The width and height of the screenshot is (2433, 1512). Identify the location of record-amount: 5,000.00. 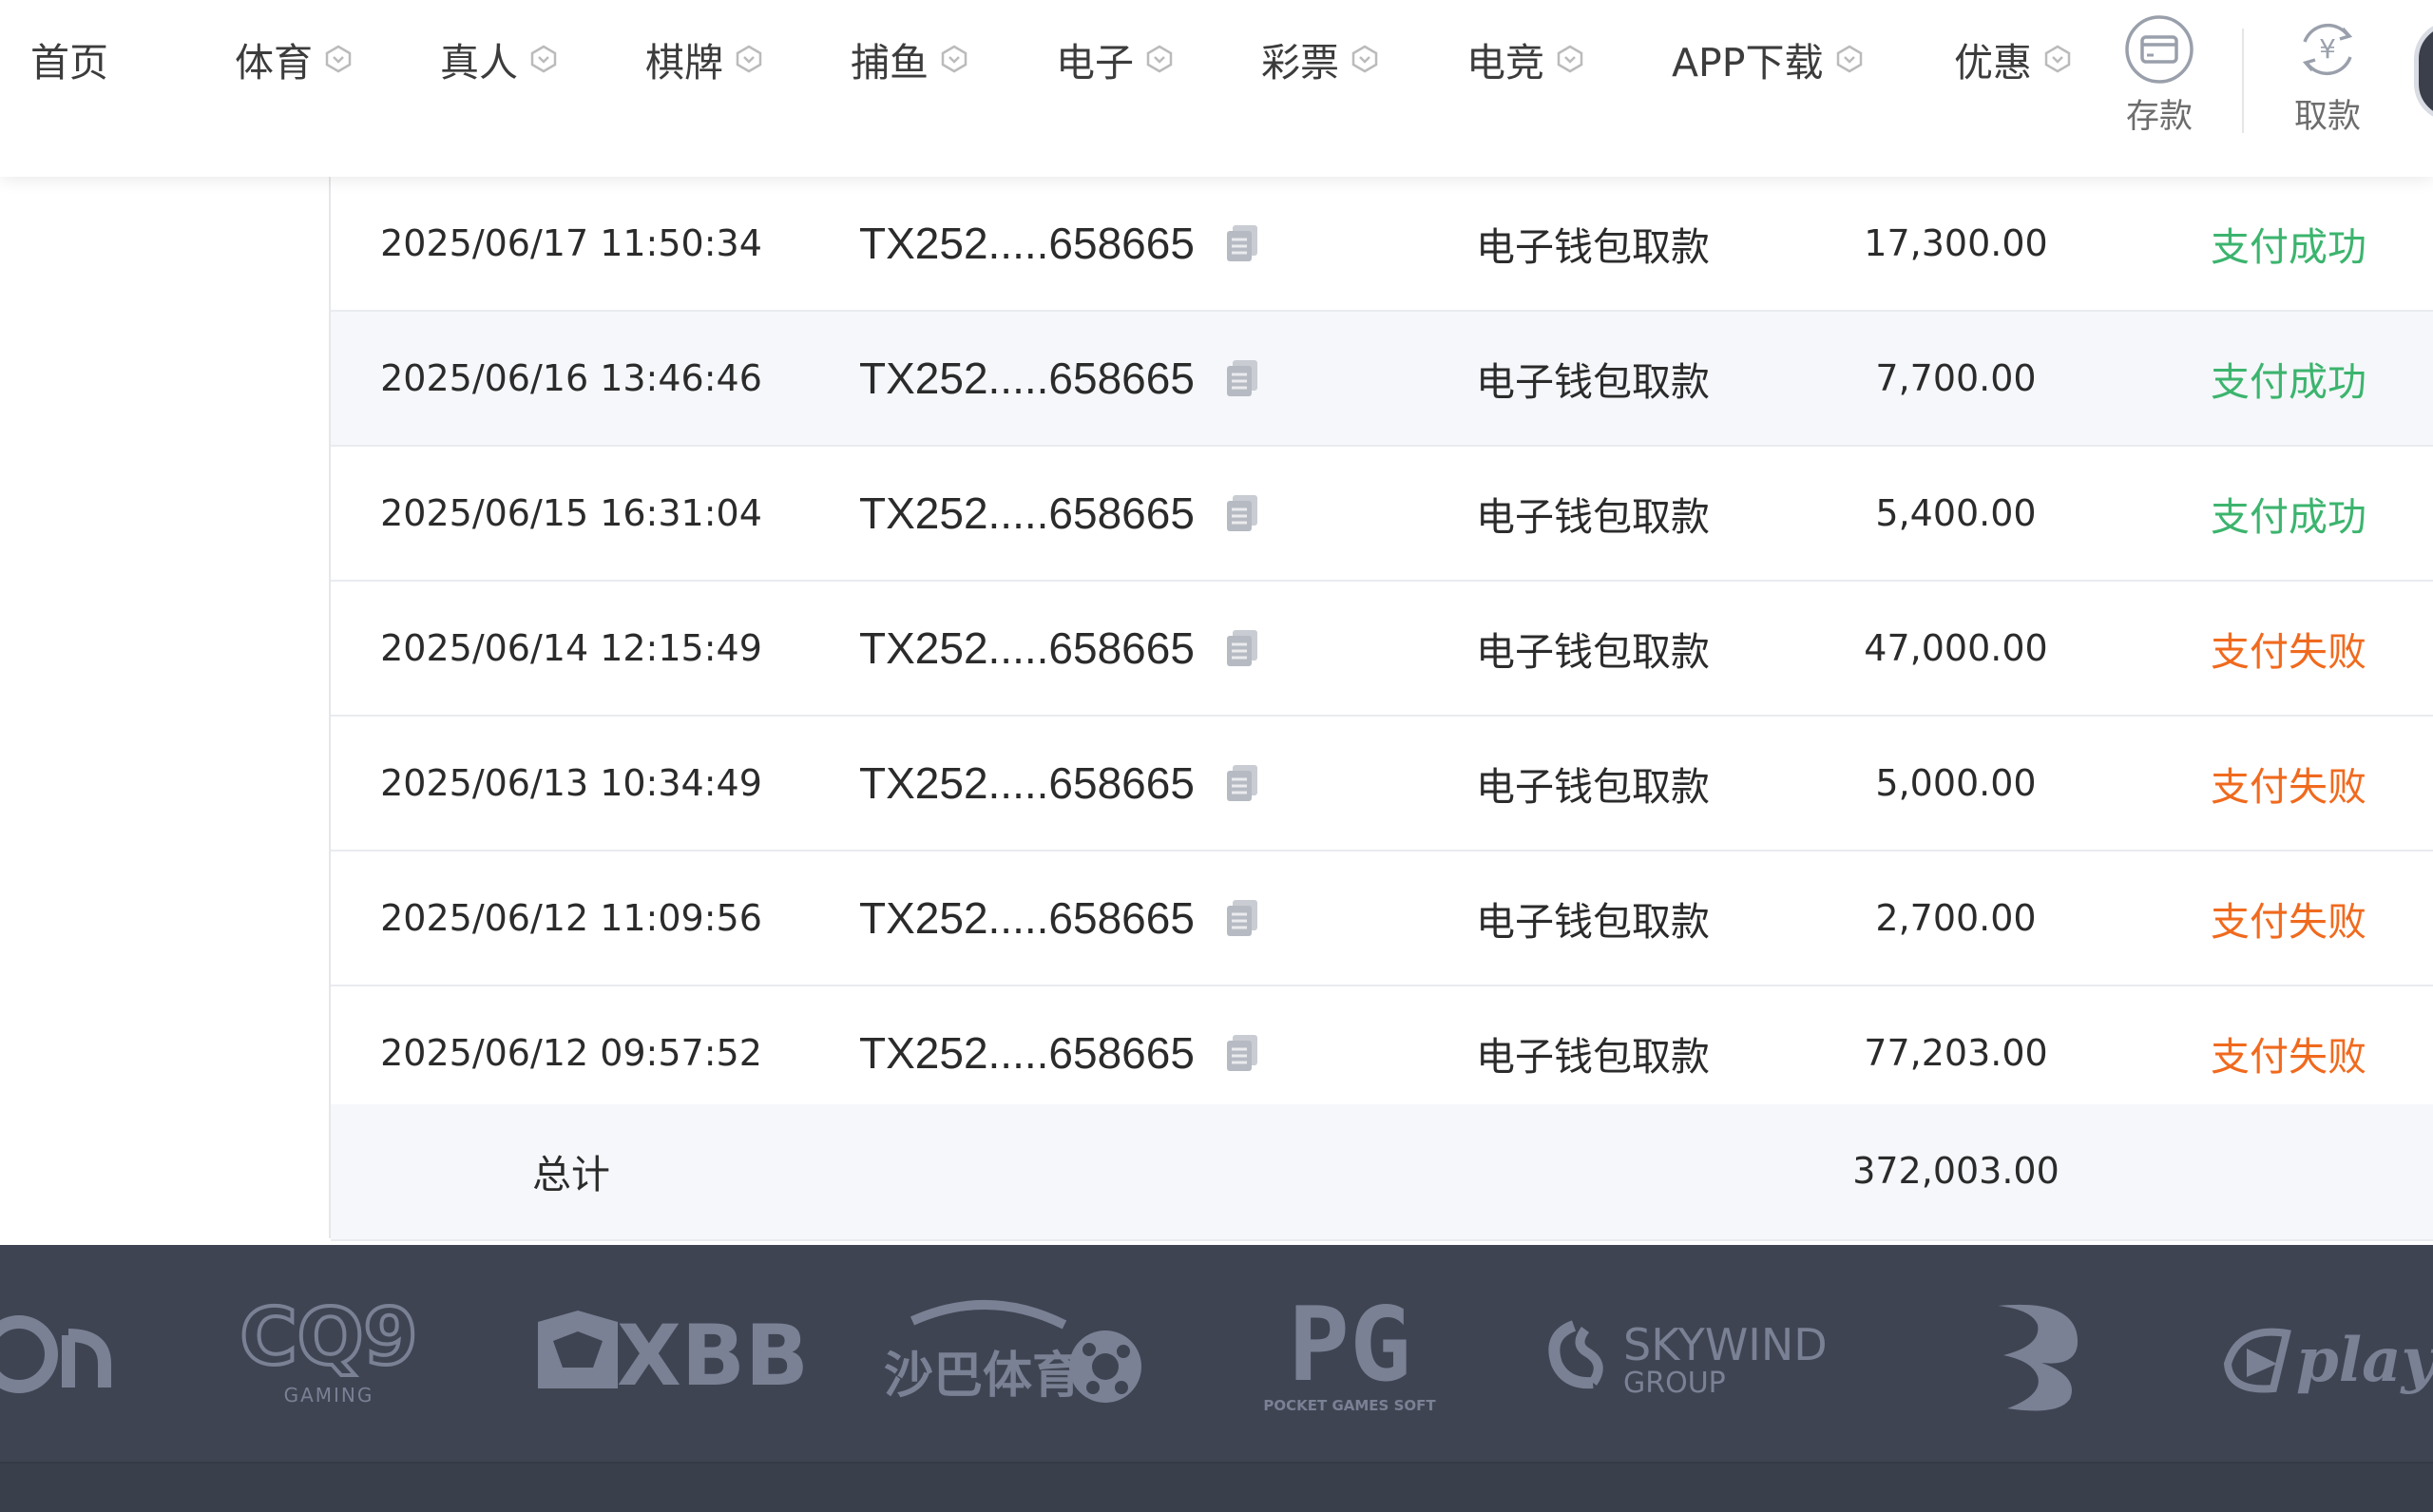
(1956, 783).